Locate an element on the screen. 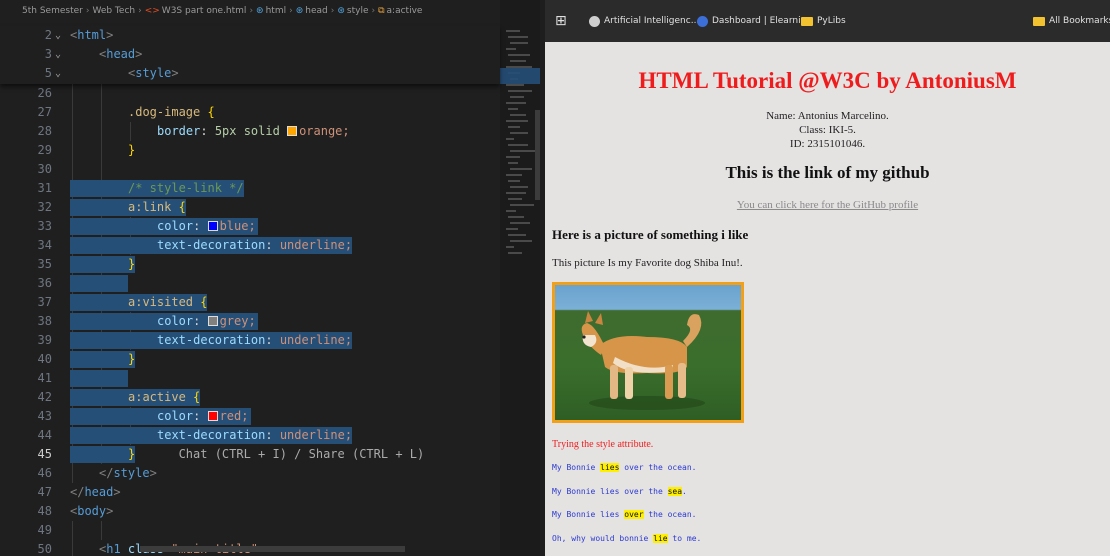  colon: : is located at coordinates (272, 435).